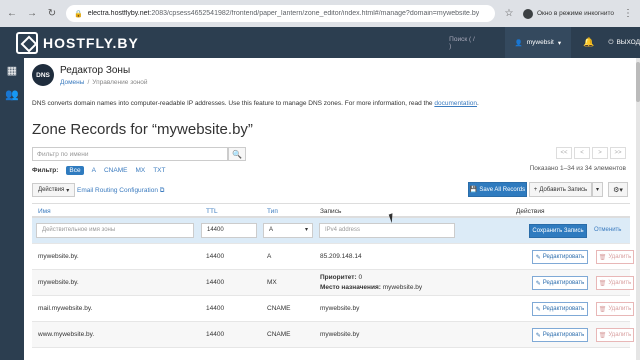 The image size is (640, 360). Describe the element at coordinates (607, 230) in the screenshot. I see `cancel-button: Отменить` at that location.